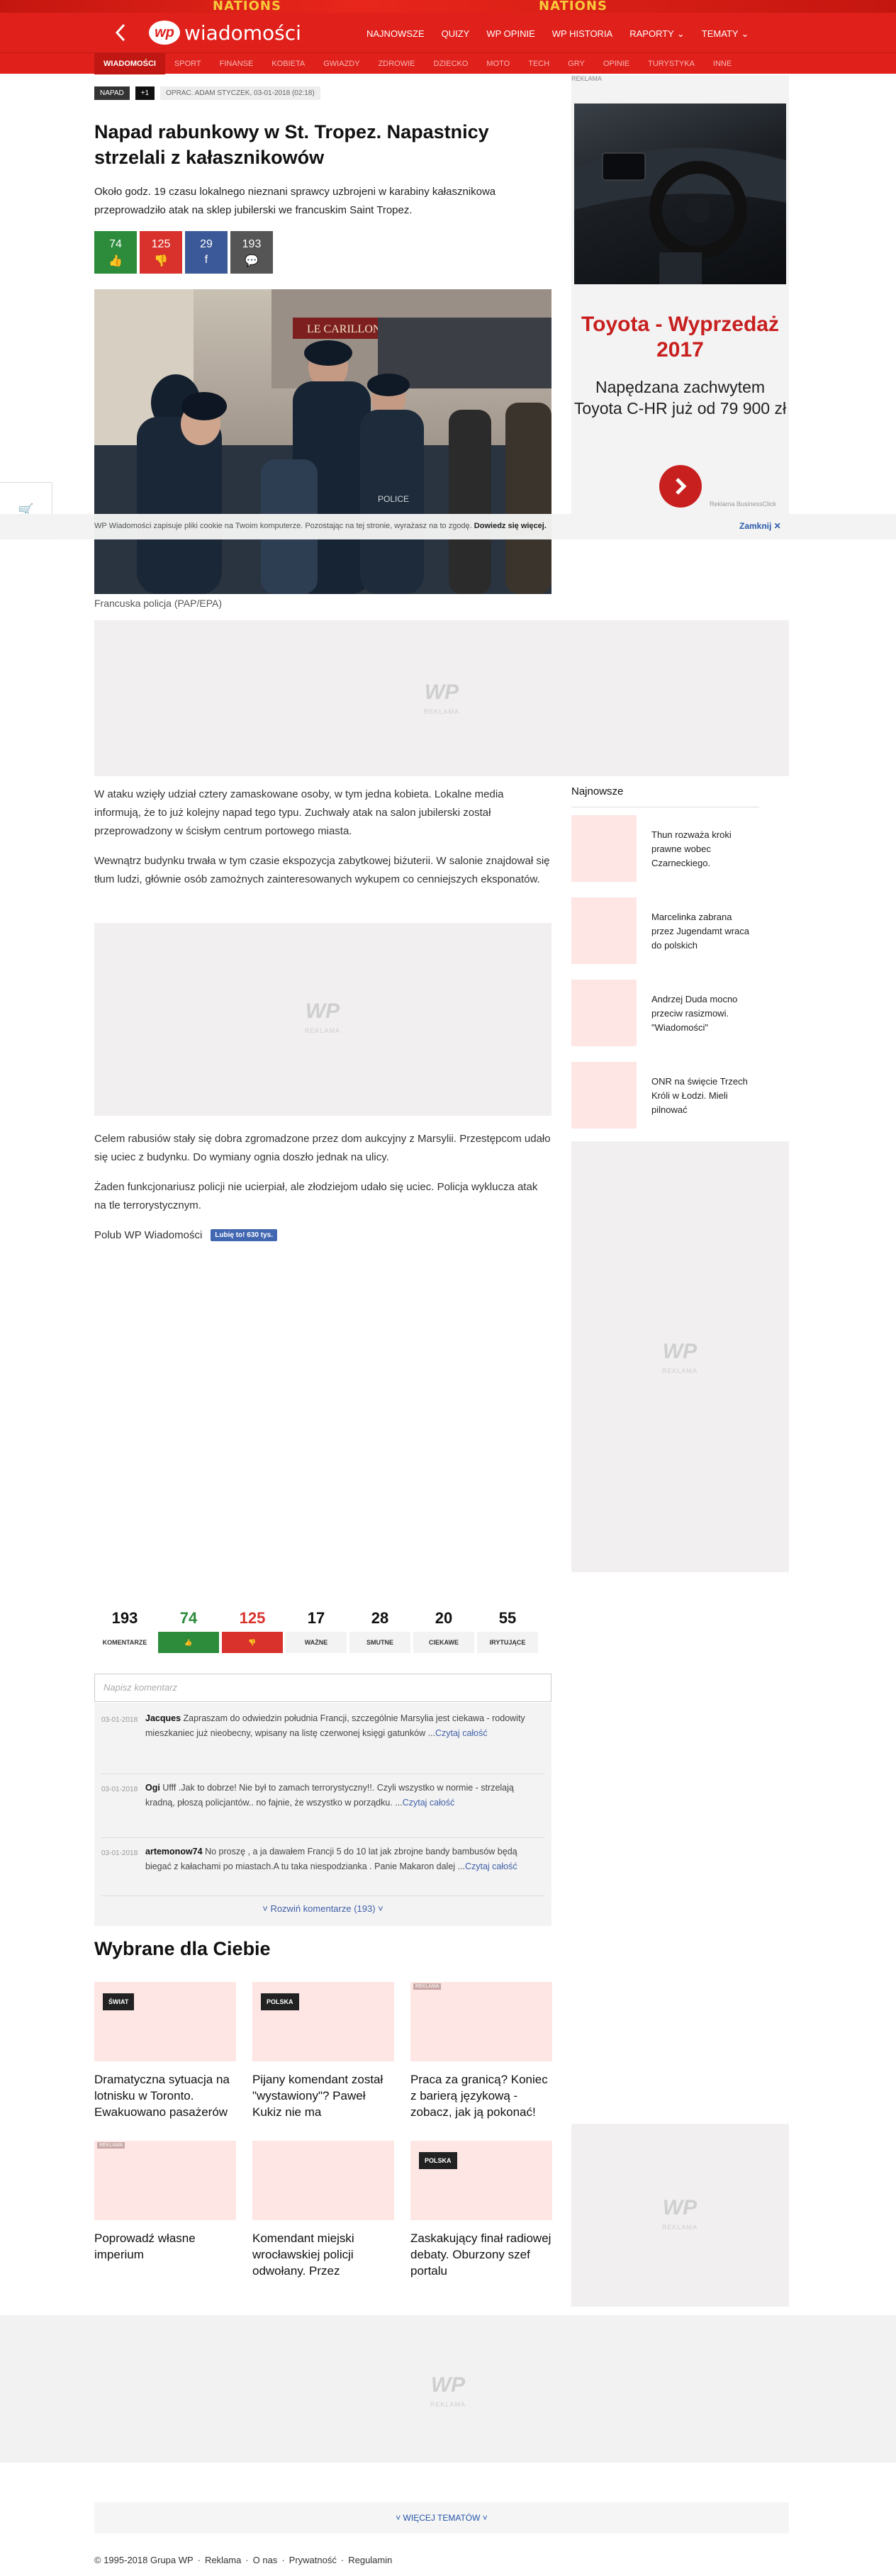 The image size is (896, 2576). What do you see at coordinates (252, 261) in the screenshot?
I see `vote-icon: 💬` at bounding box center [252, 261].